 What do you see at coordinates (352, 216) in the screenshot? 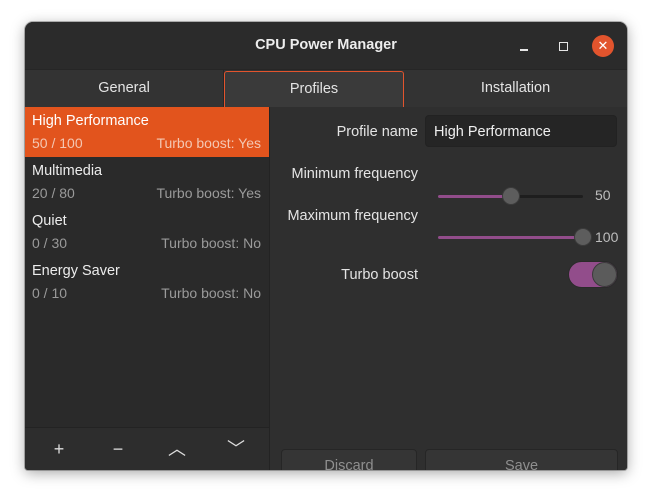
I see `max-frequency-label: Maximum frequency` at bounding box center [352, 216].